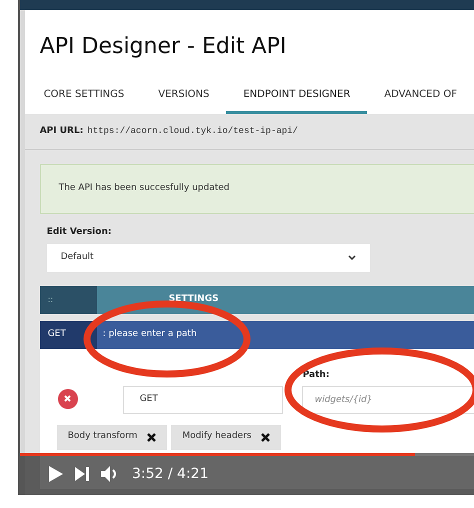  Describe the element at coordinates (316, 375) in the screenshot. I see `path-label: Path:` at that location.